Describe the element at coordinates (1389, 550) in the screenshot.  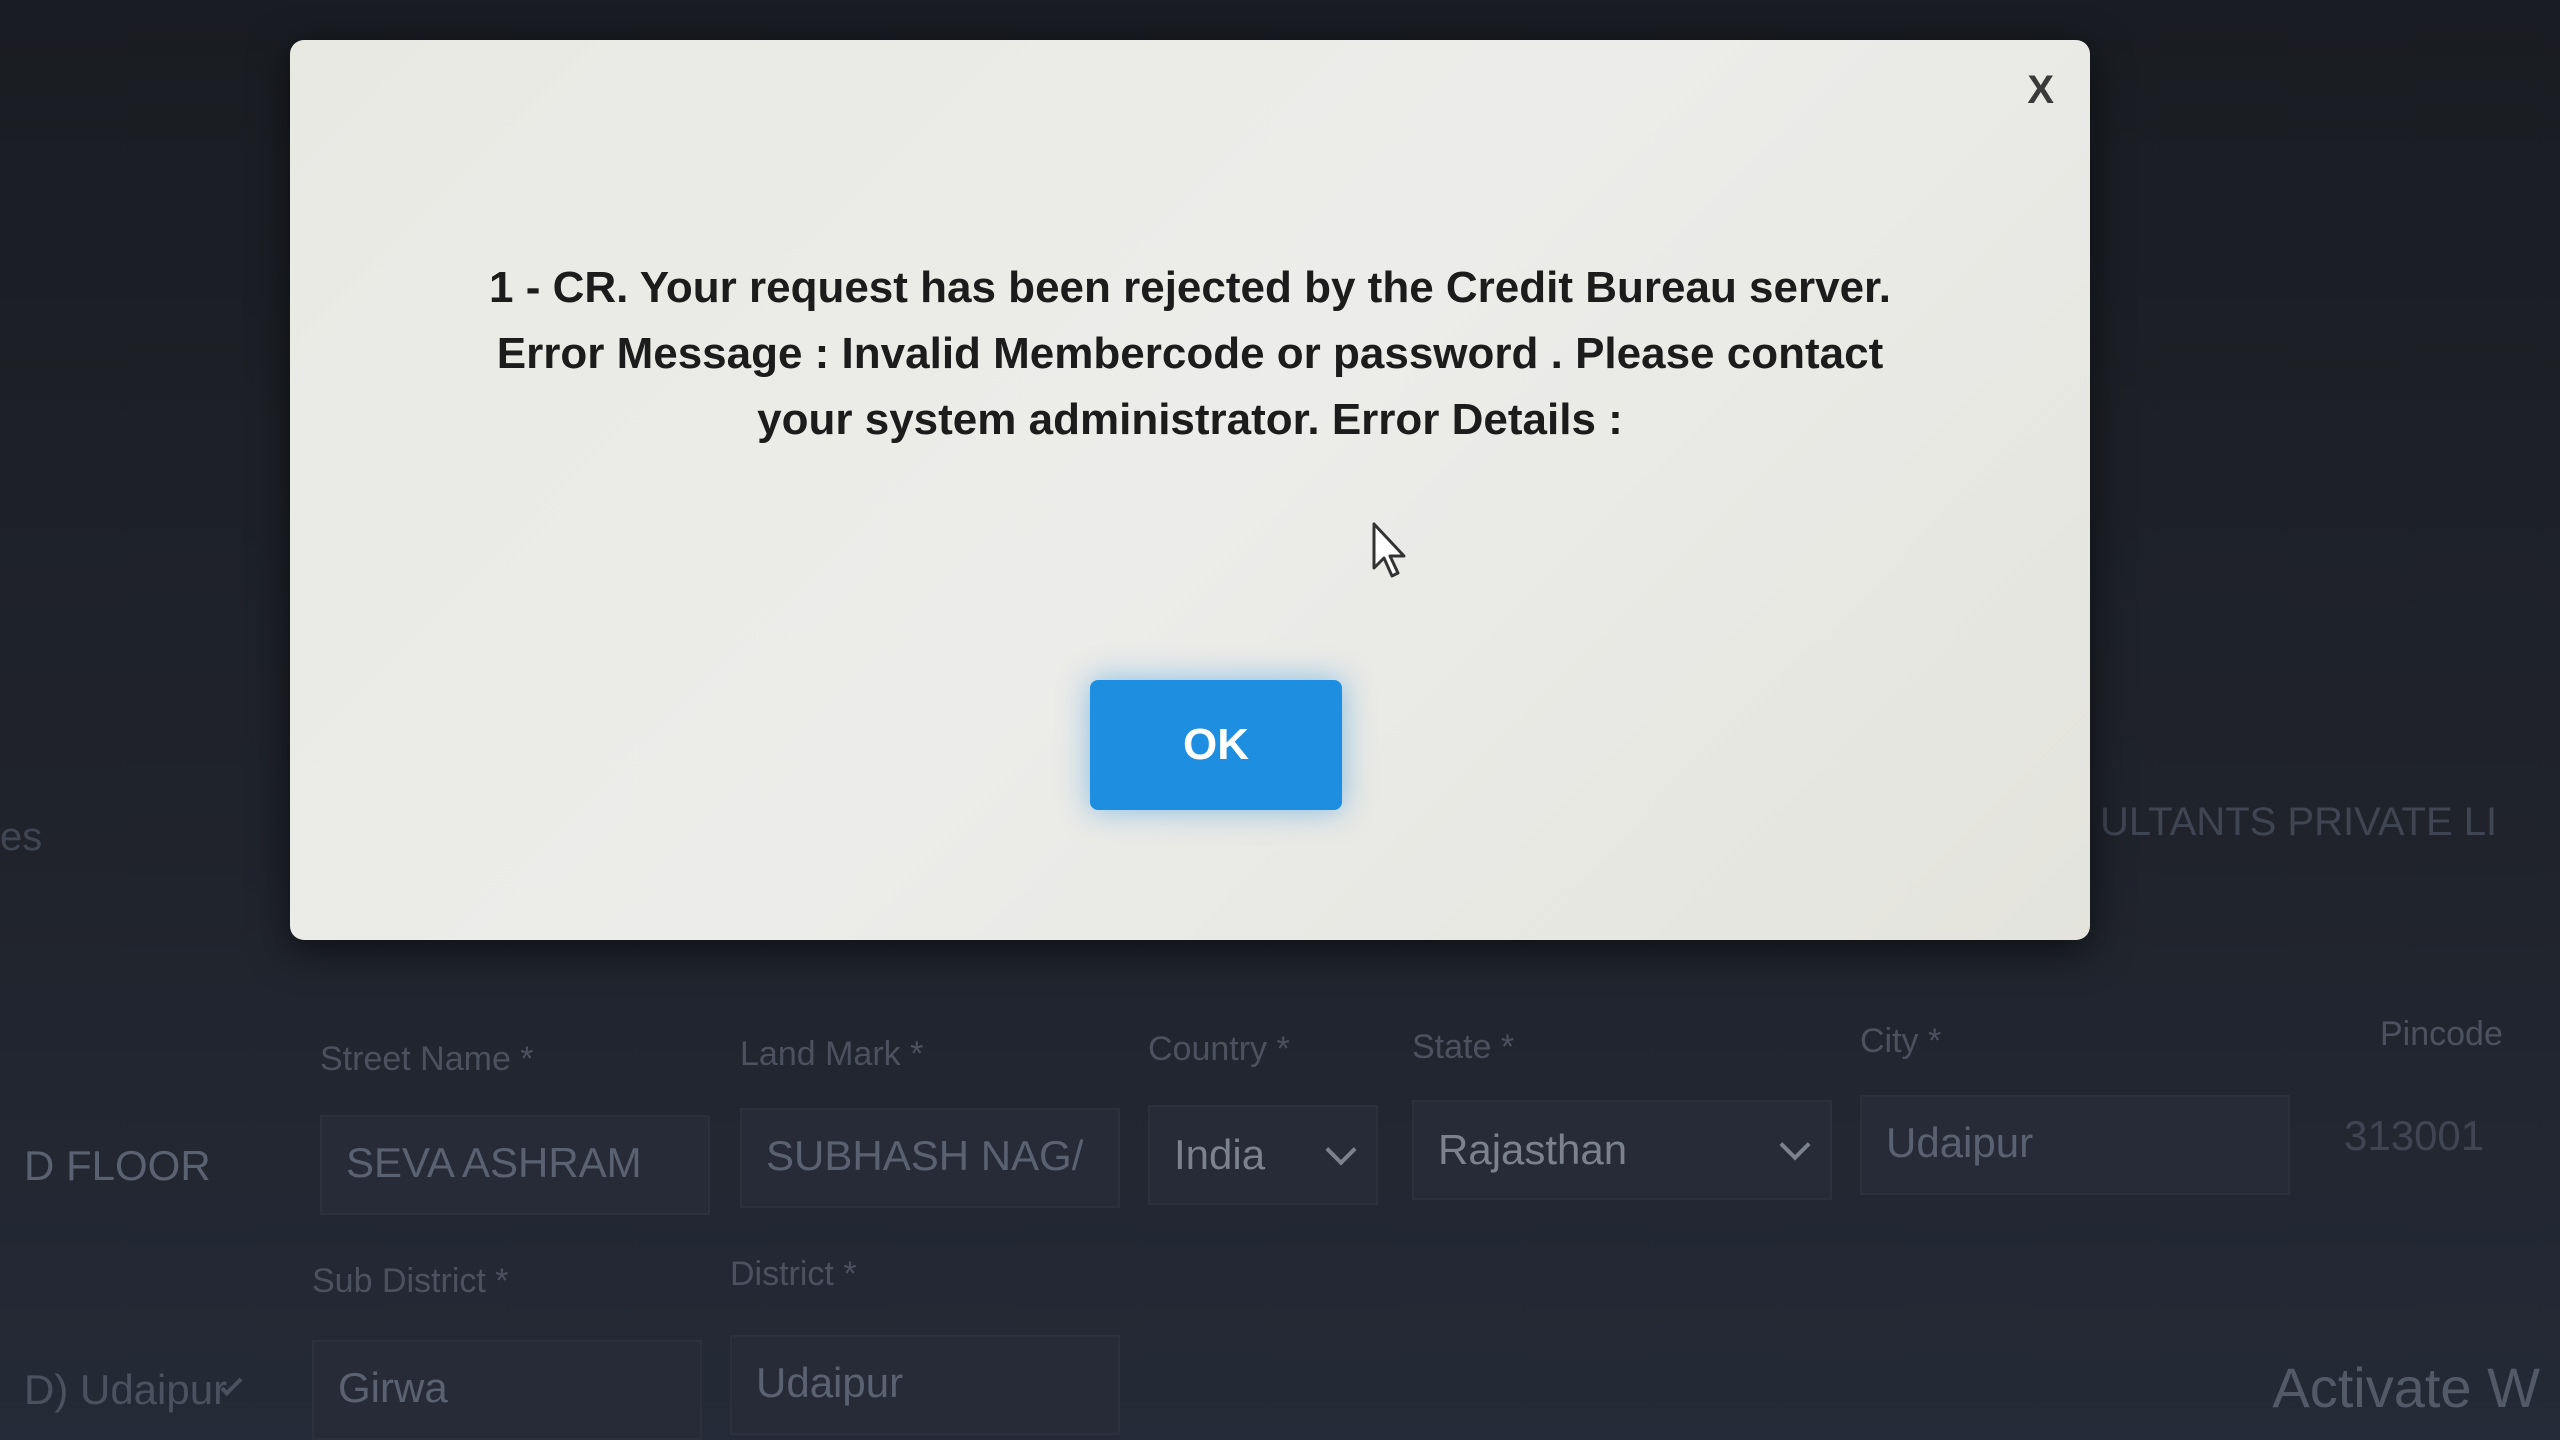
I see `mouse-pointer-icon` at that location.